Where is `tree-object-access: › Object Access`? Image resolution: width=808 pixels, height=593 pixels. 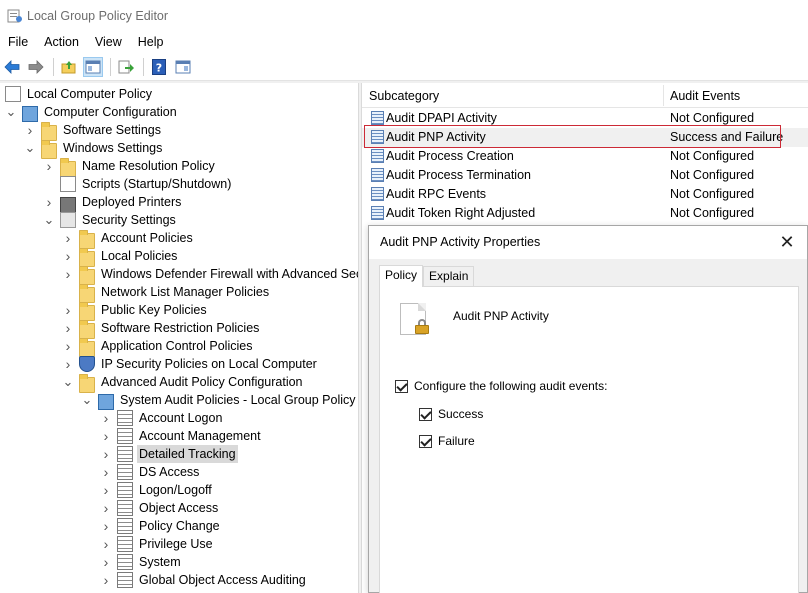 tree-object-access: › Object Access is located at coordinates (160, 508).